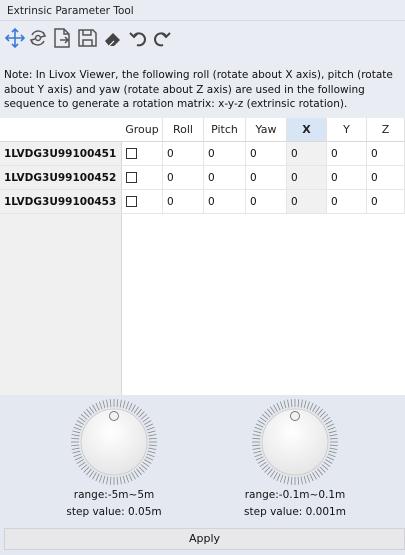 The image size is (405, 555). I want to click on row-header: 1LVDG3U99100452, so click(61, 178).